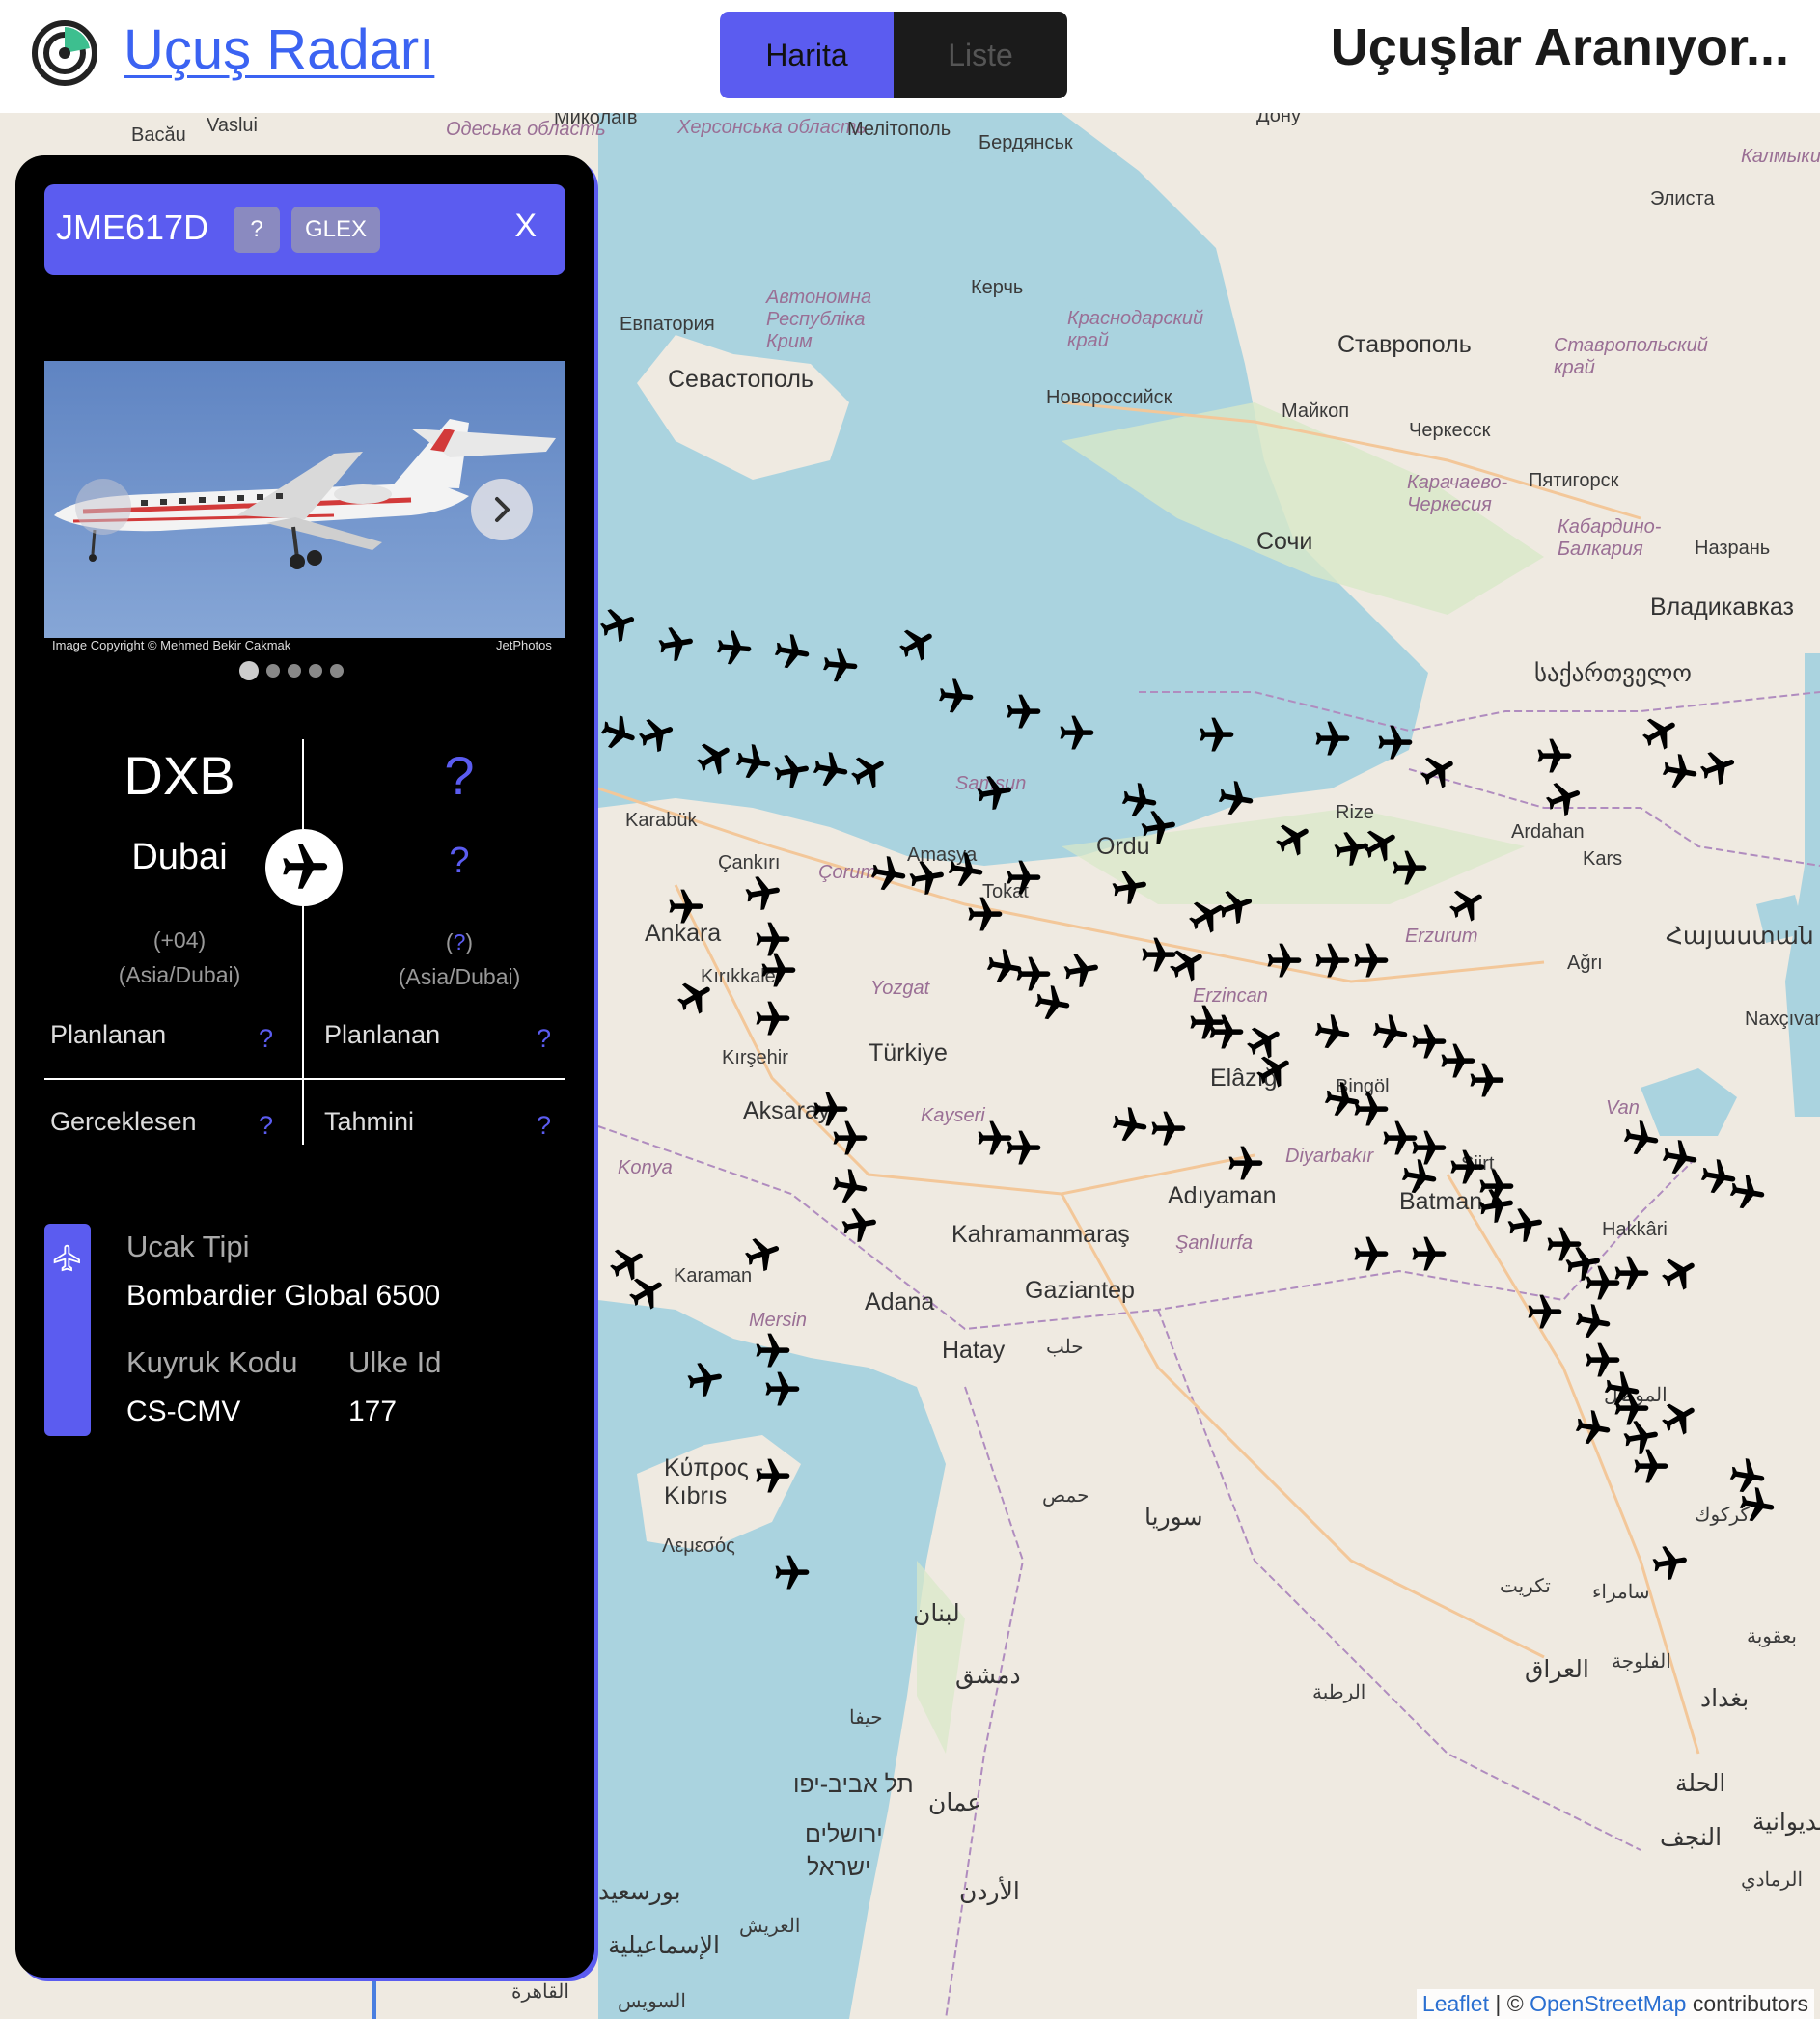 The height and width of the screenshot is (2019, 1820). Describe the element at coordinates (866, 1718) in the screenshot. I see `map-label: حيفا` at that location.